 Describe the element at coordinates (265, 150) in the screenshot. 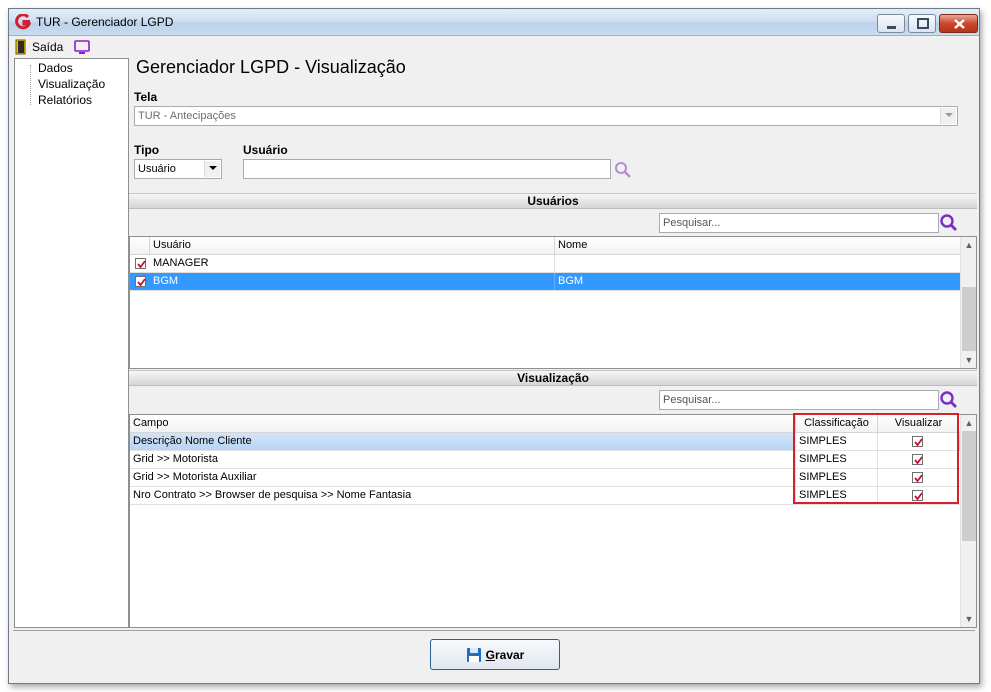

I see `usuario-label: Usuário` at that location.